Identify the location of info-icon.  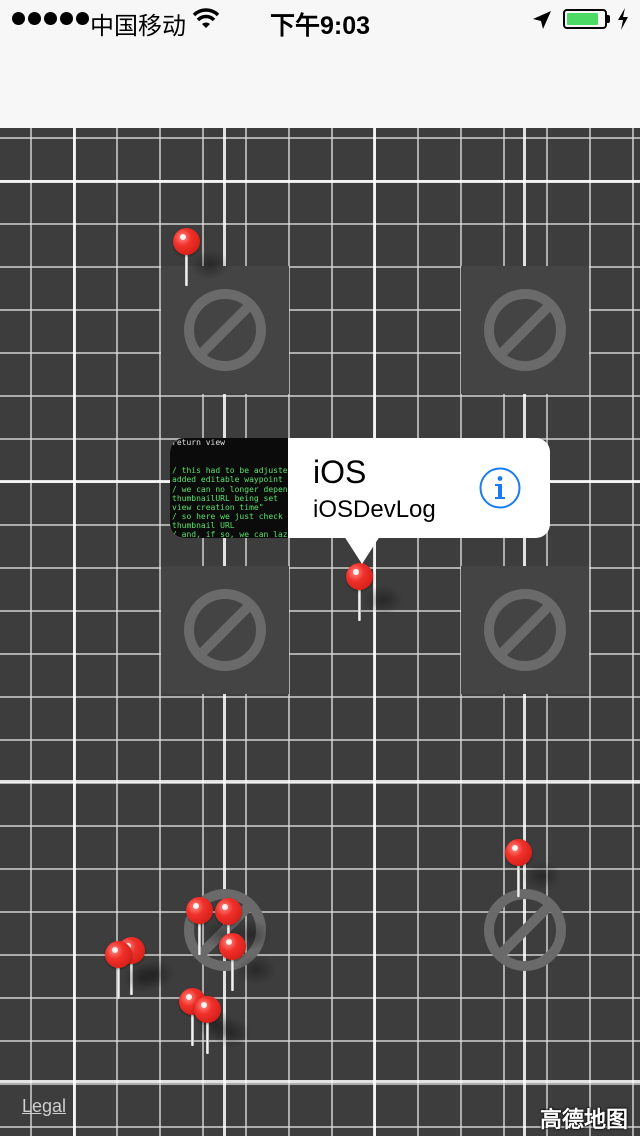
(500, 488).